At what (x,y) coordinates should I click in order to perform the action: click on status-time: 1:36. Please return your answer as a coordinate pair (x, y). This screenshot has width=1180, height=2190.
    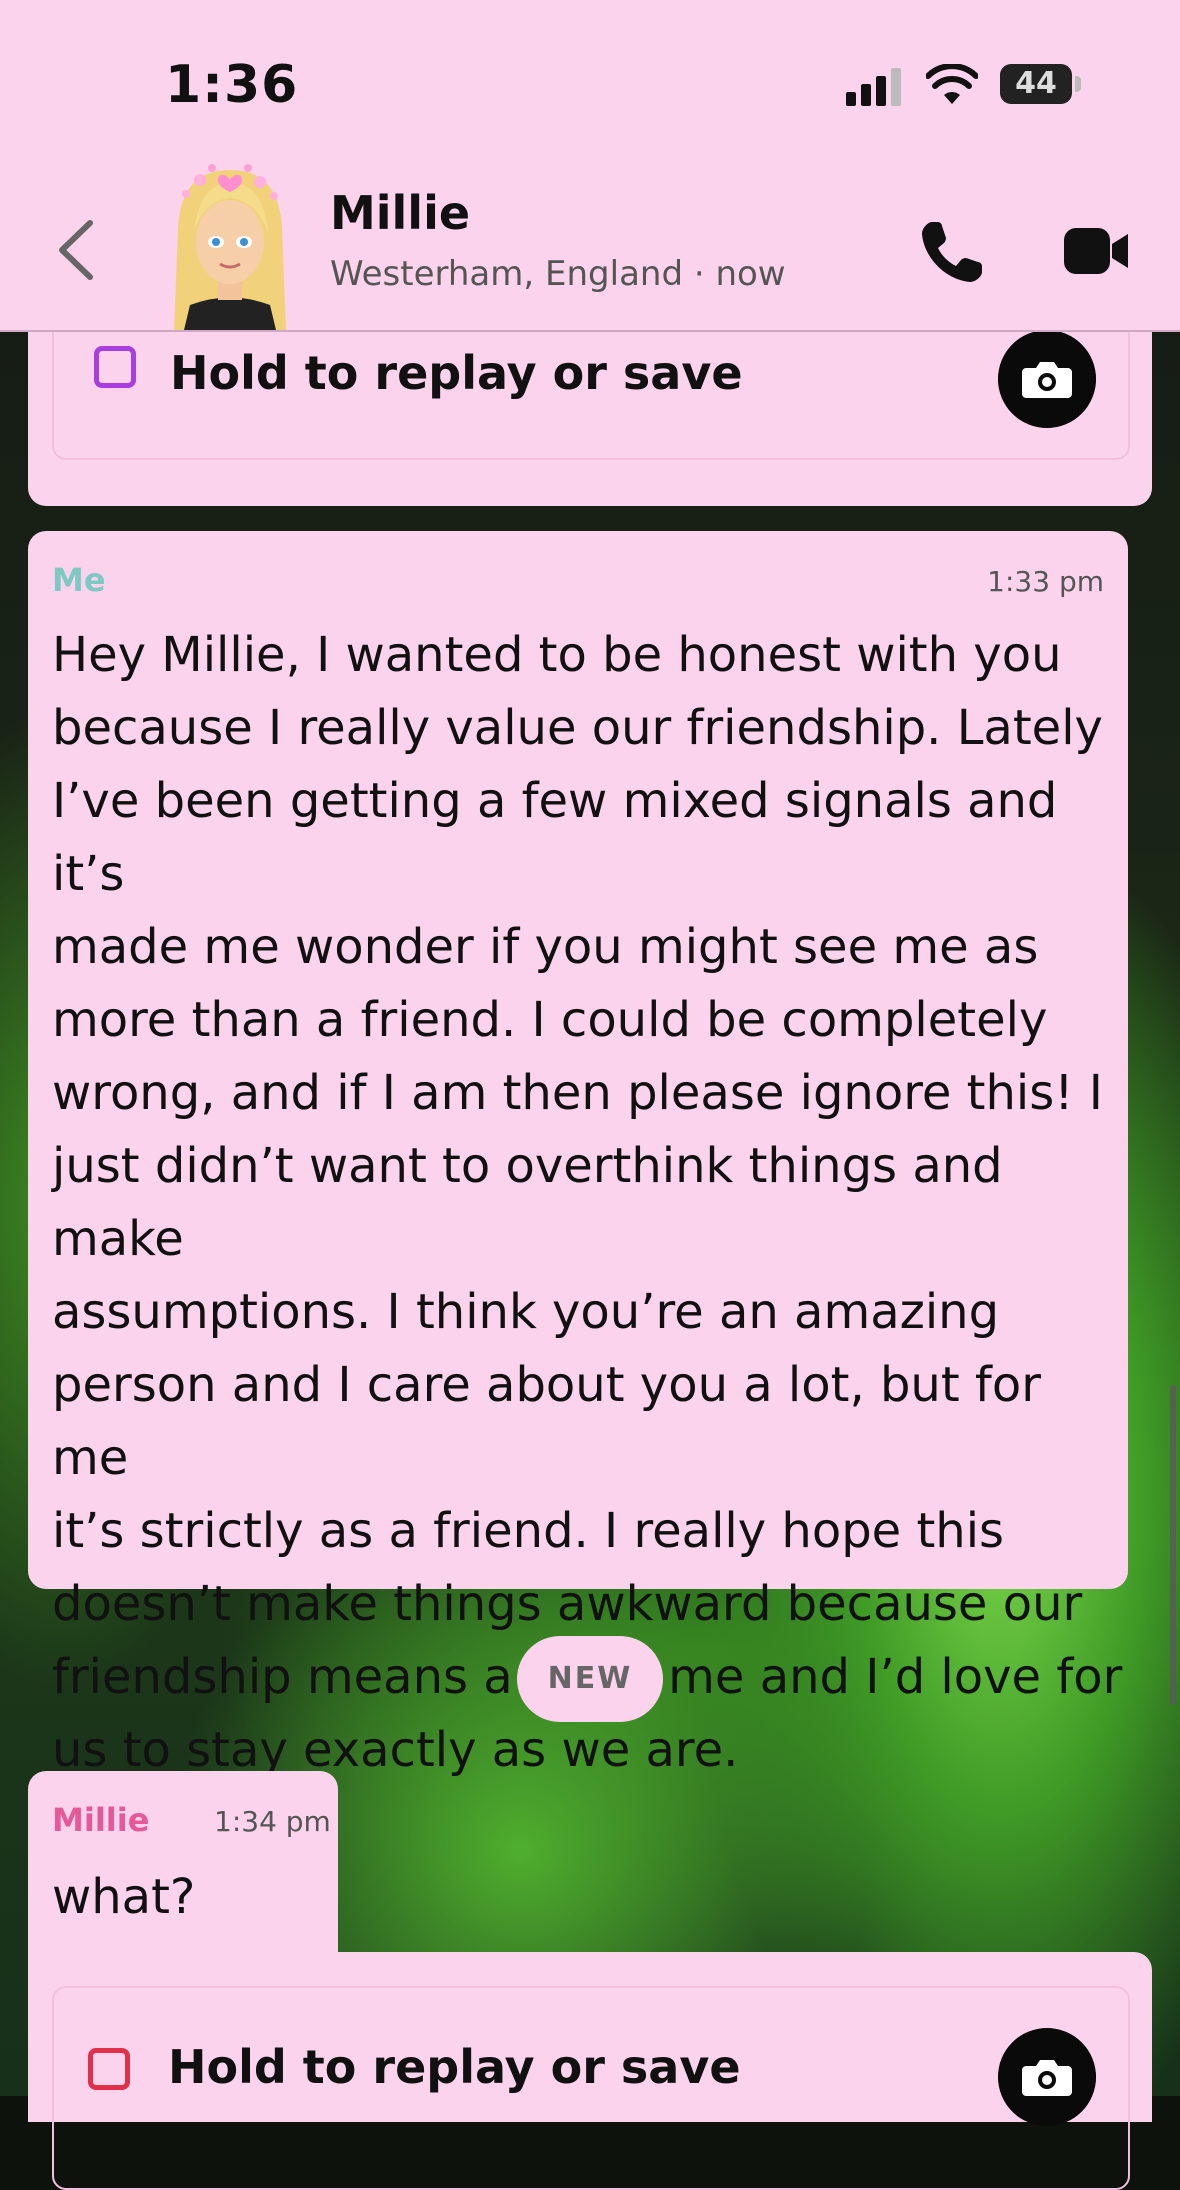
    Looking at the image, I should click on (232, 85).